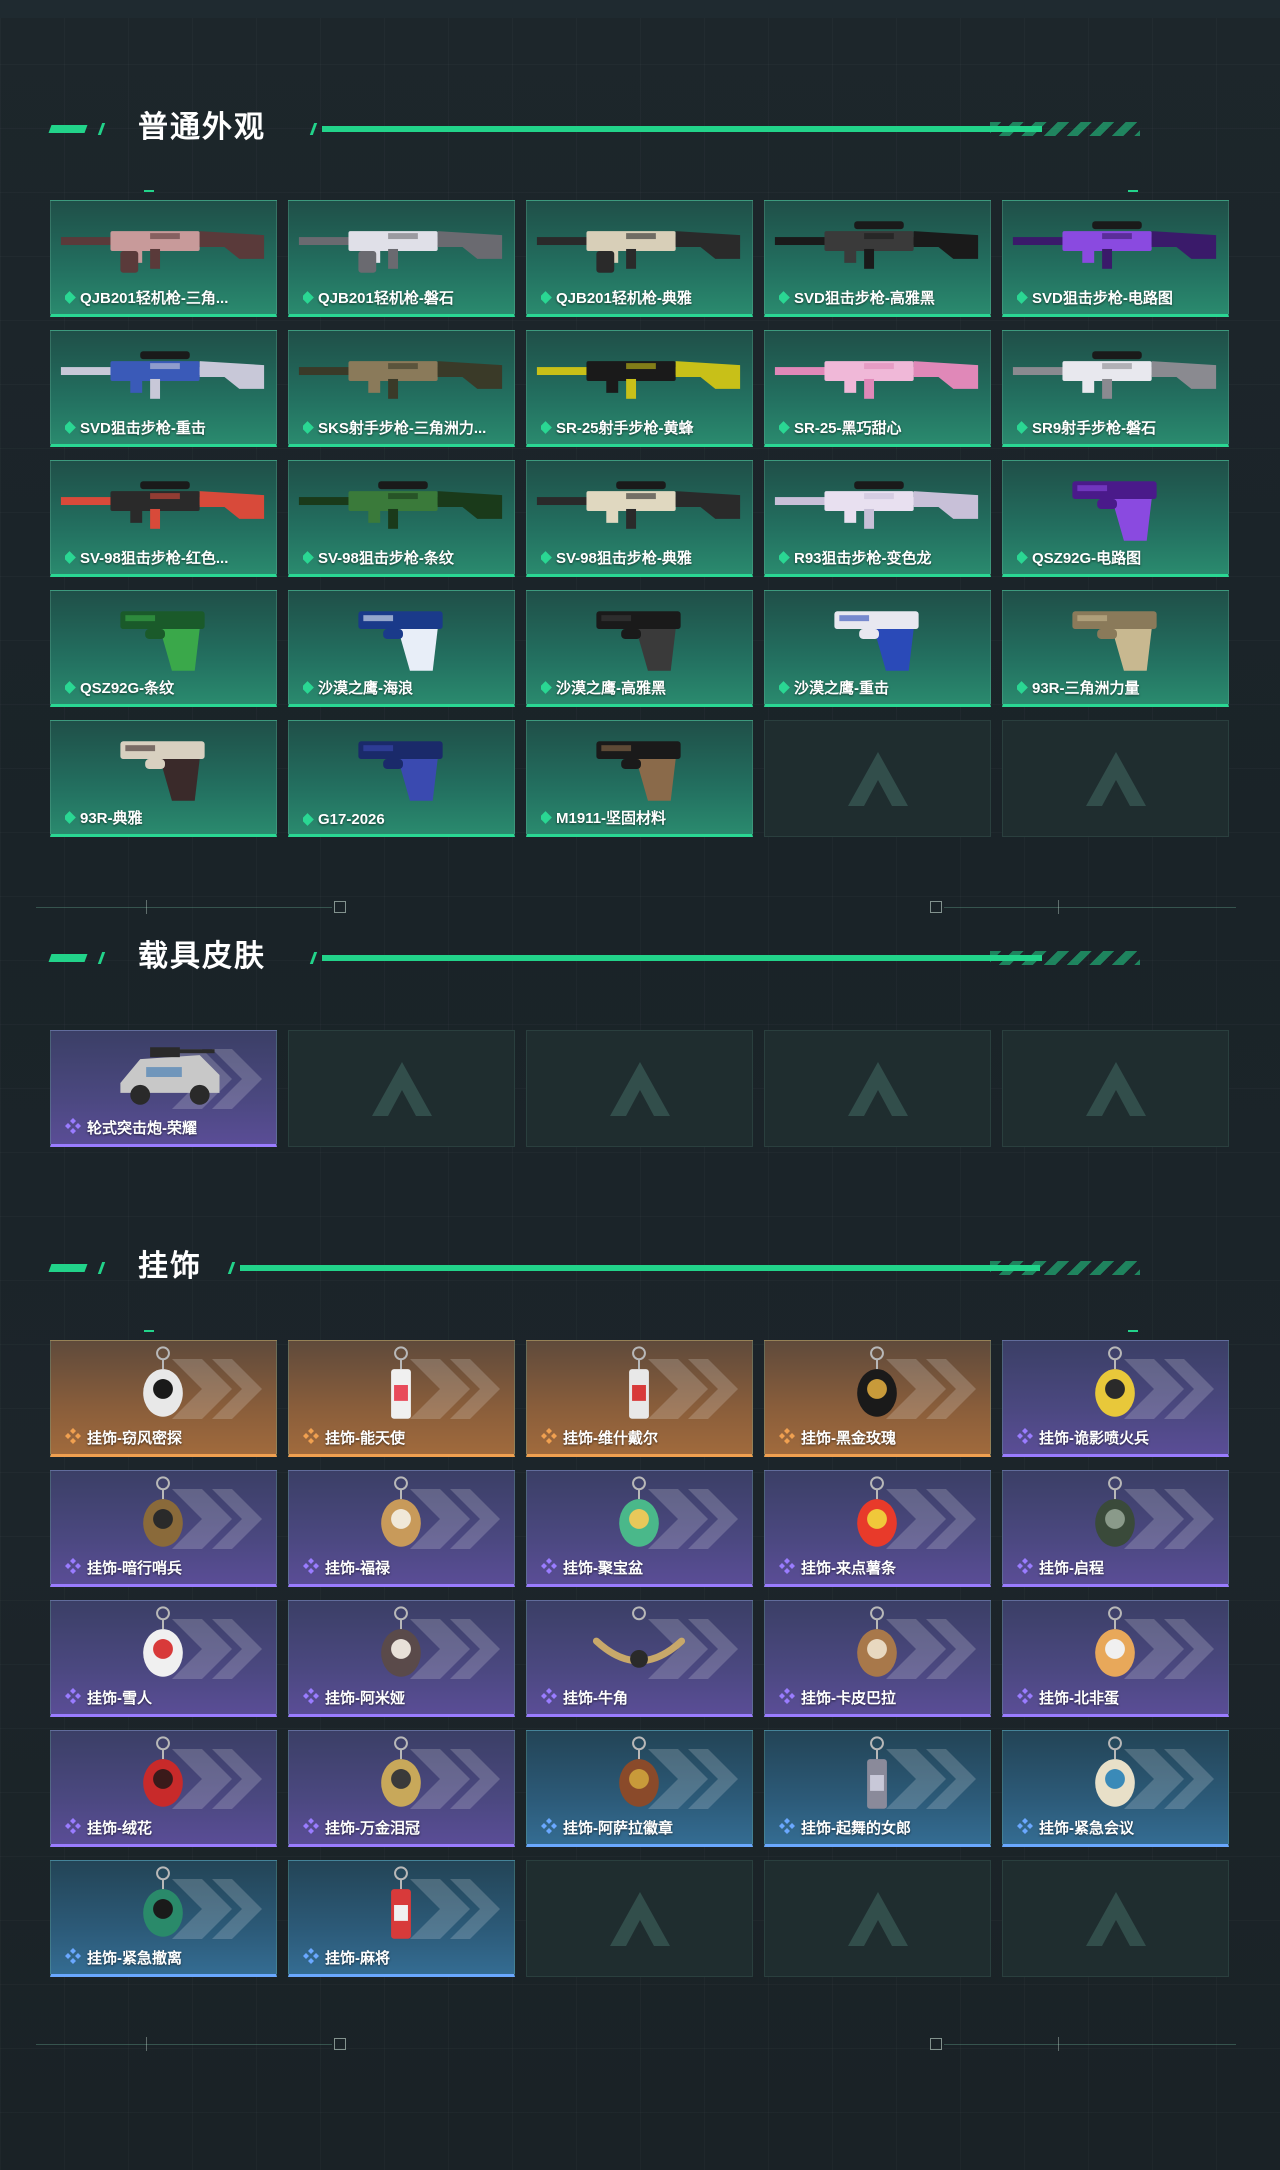 This screenshot has width=1280, height=2170. I want to click on item-name: QJB201轻机枪-典雅, so click(624, 298).